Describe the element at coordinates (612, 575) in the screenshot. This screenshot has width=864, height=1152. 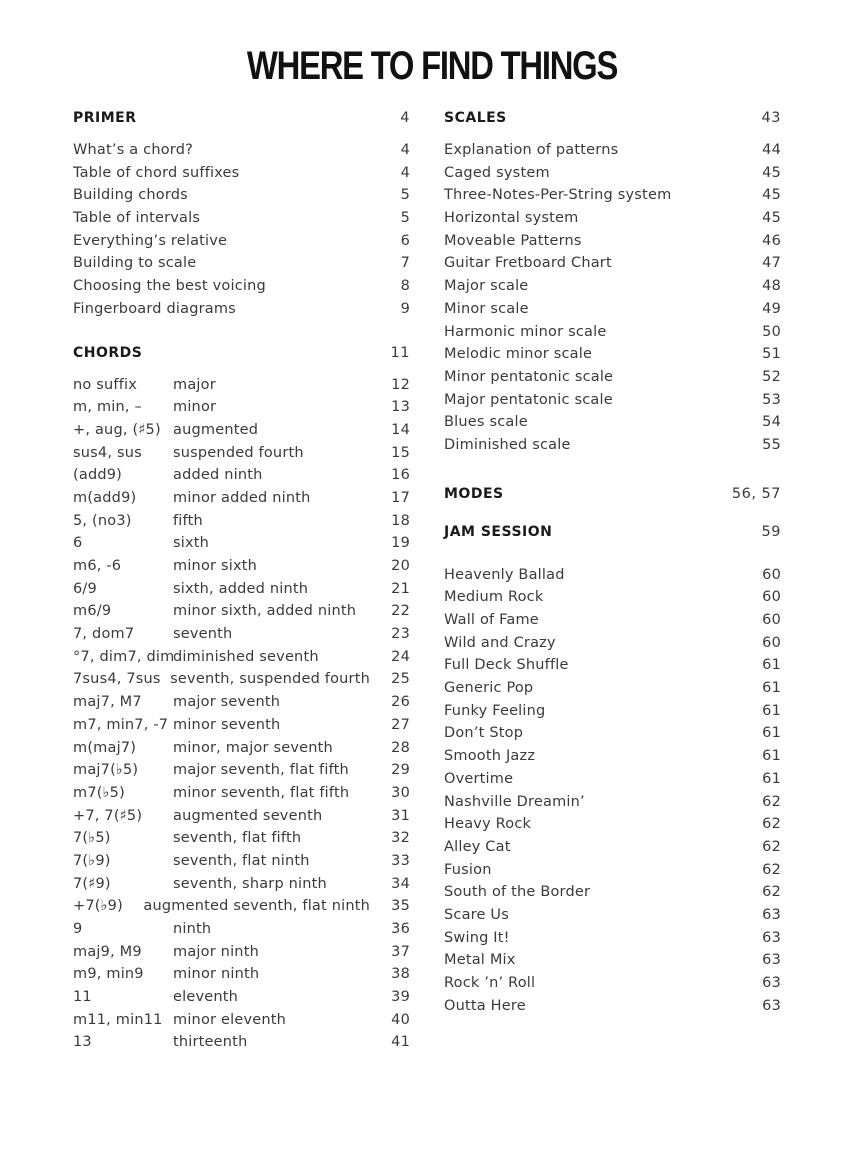
I see `toc-entry: Heavenly Ballad 60` at that location.